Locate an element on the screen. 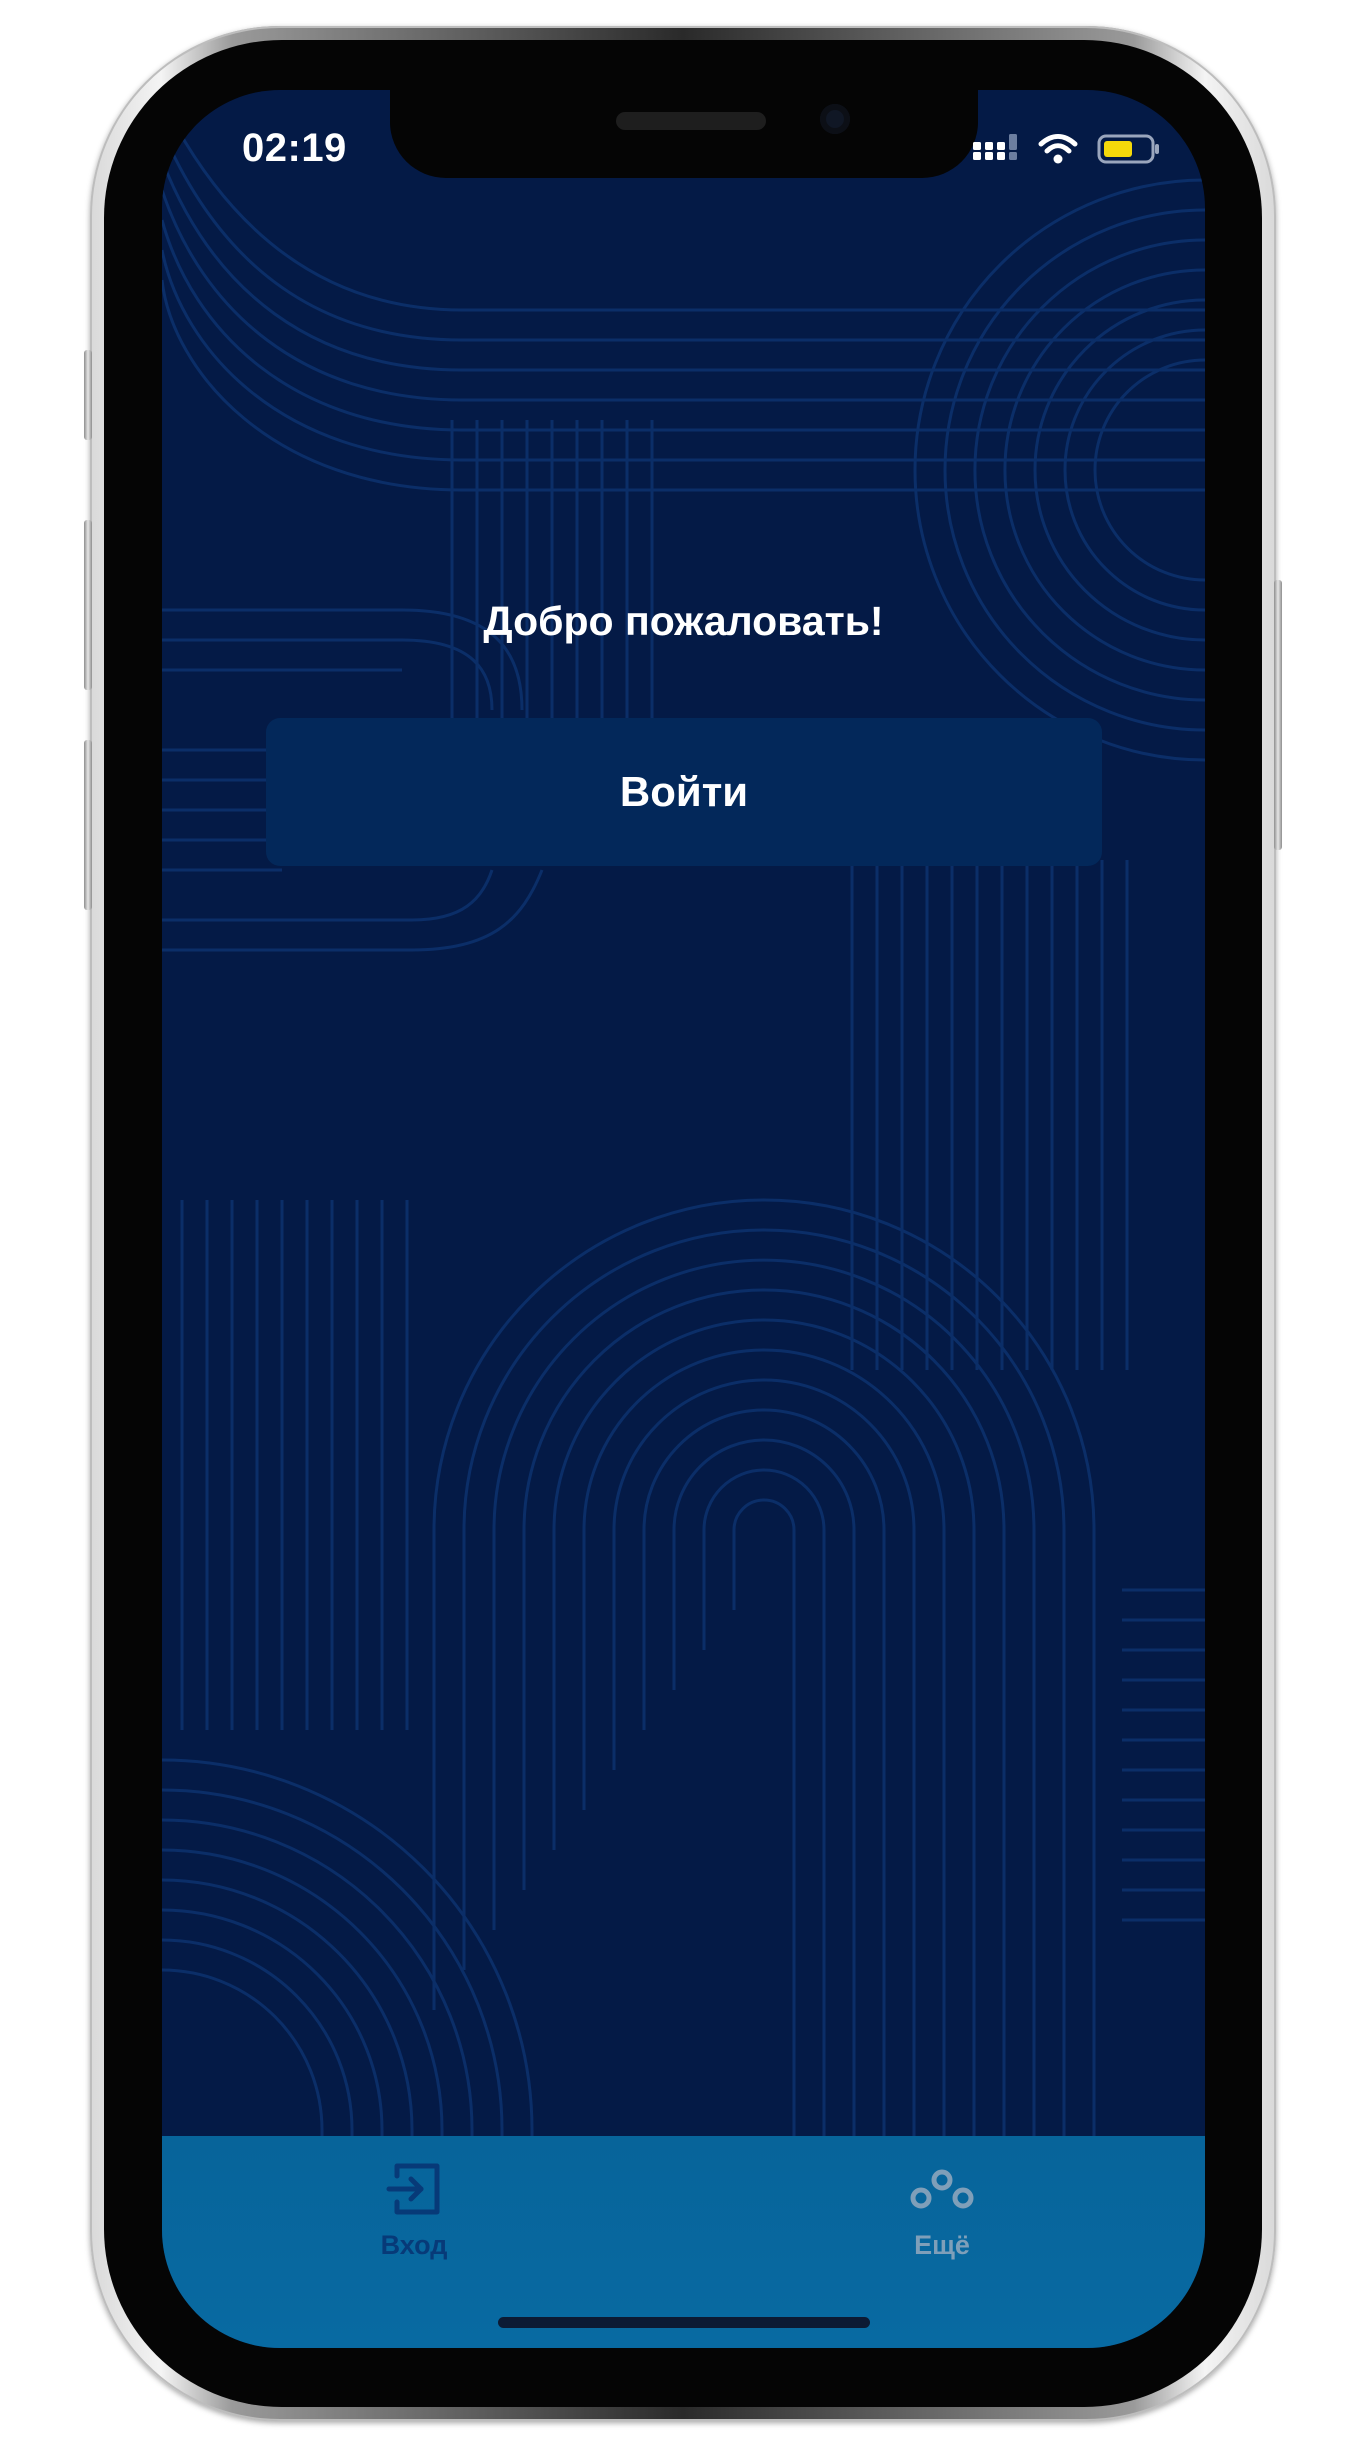  login-button-label: Войти is located at coordinates (684, 791).